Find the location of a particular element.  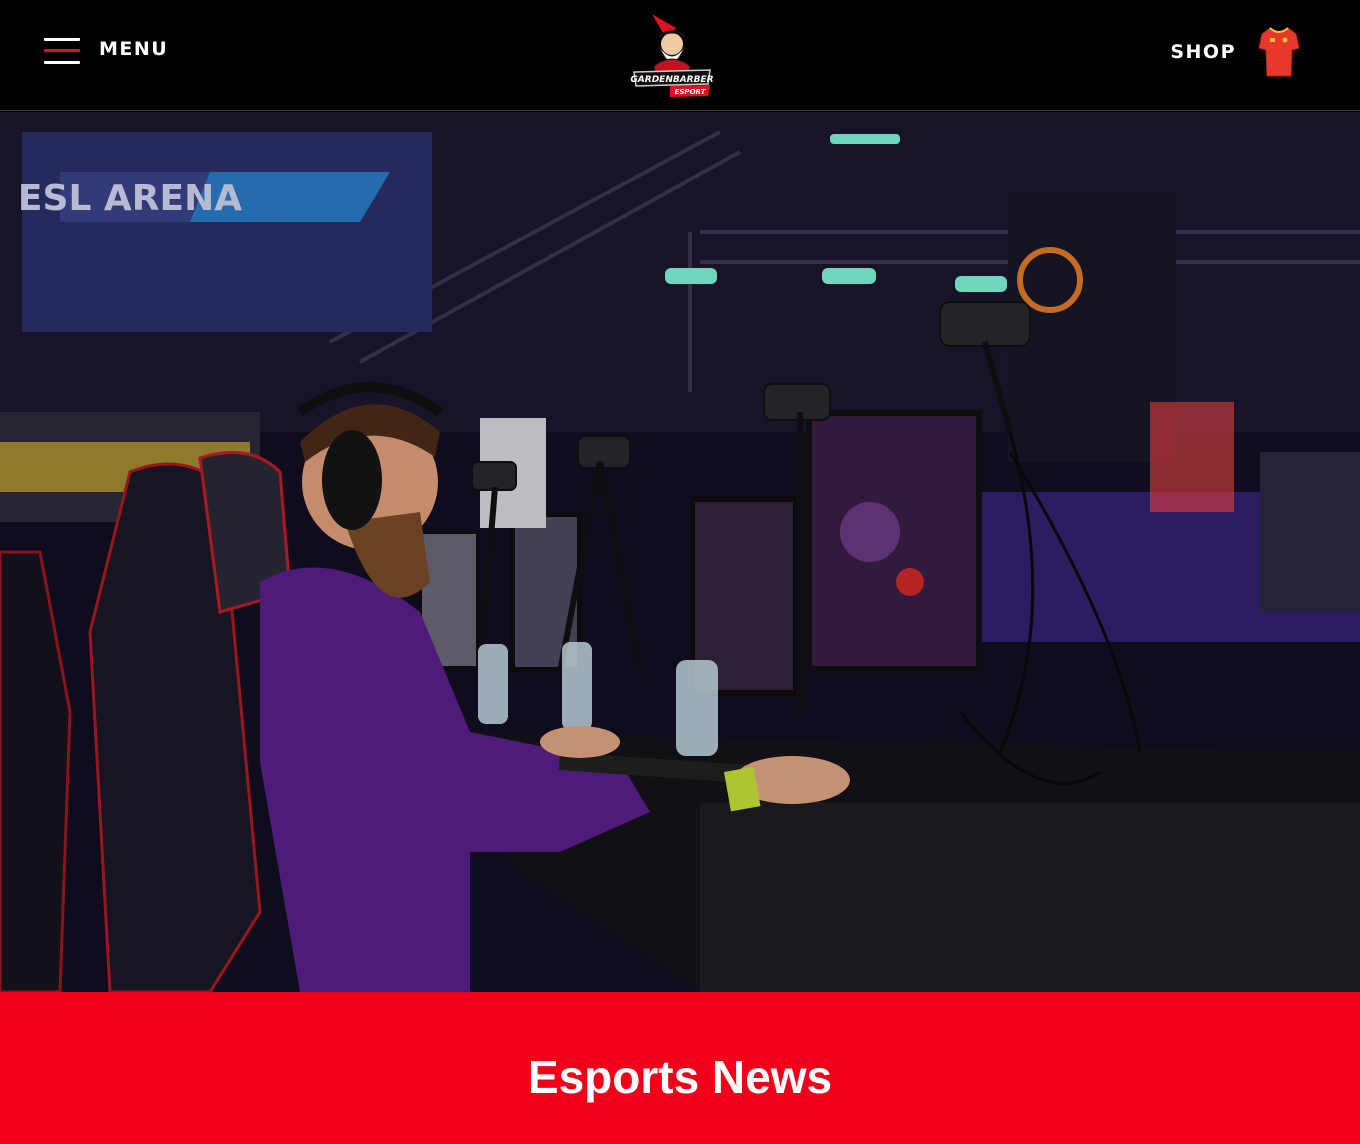

menu-button: MENU is located at coordinates (106, 54).